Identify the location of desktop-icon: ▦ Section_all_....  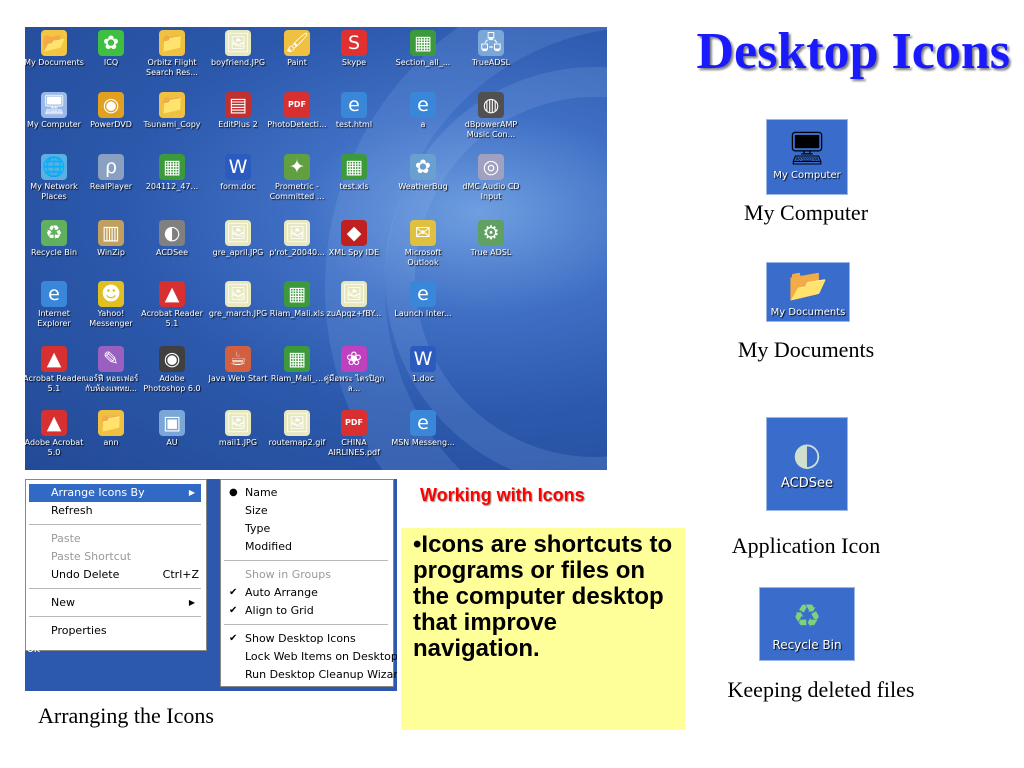
(423, 47).